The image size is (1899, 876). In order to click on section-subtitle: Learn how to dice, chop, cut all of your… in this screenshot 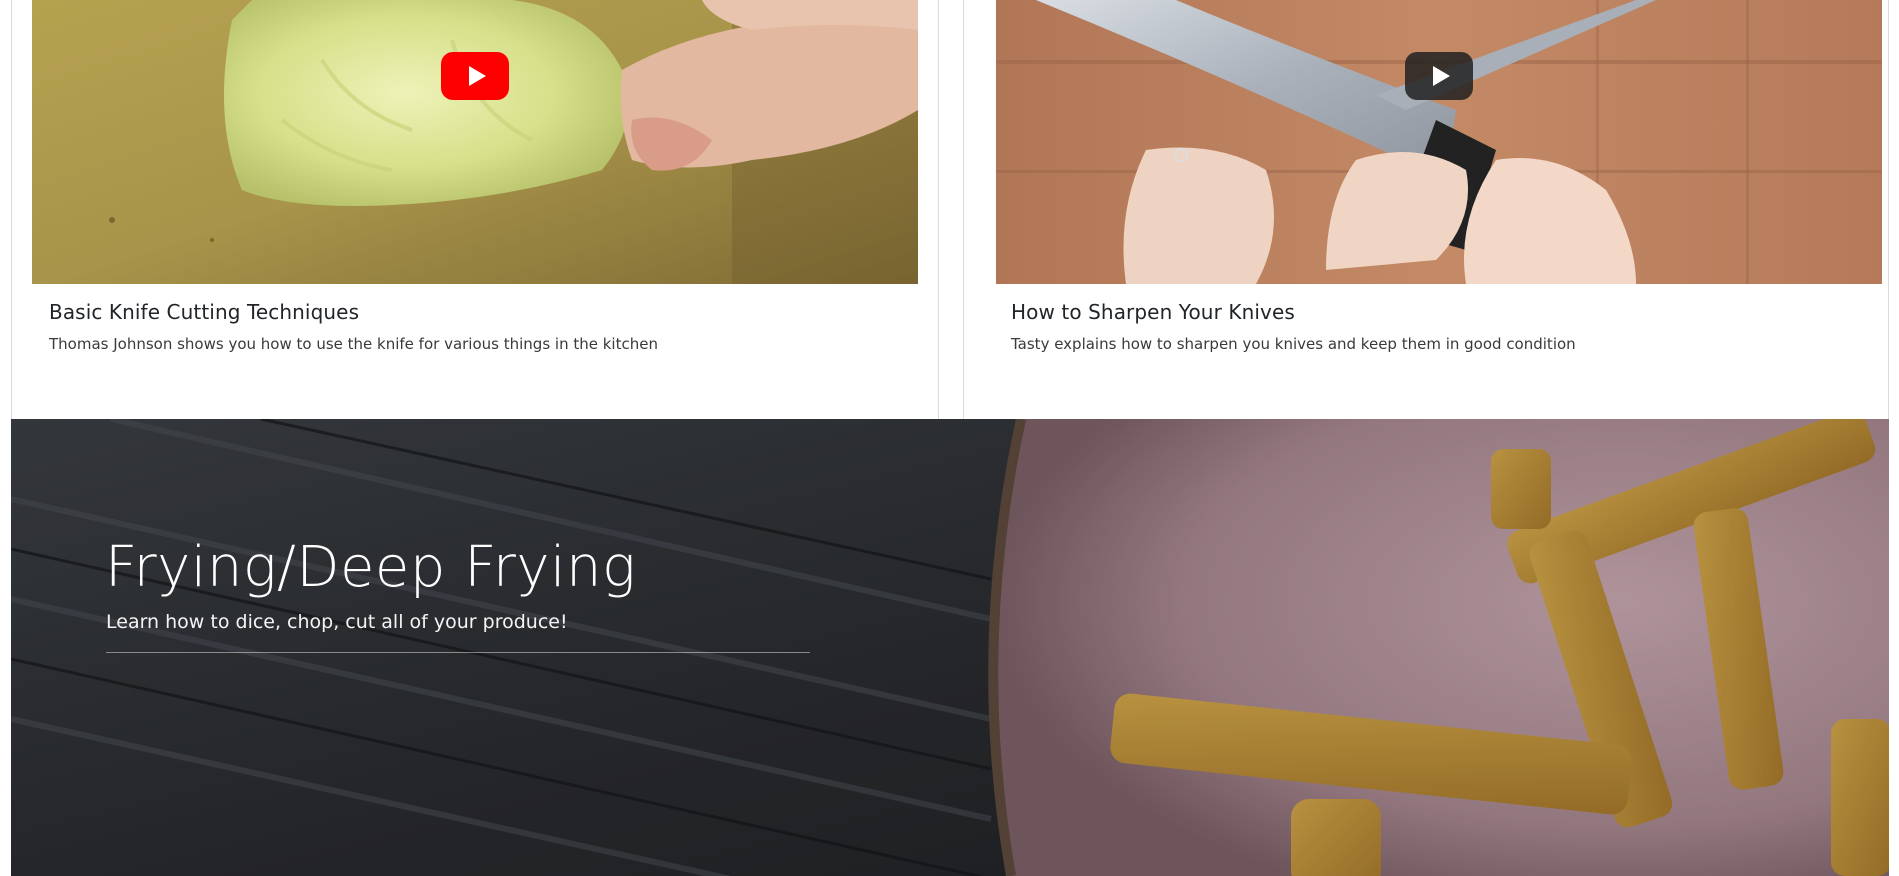, I will do `click(337, 622)`.